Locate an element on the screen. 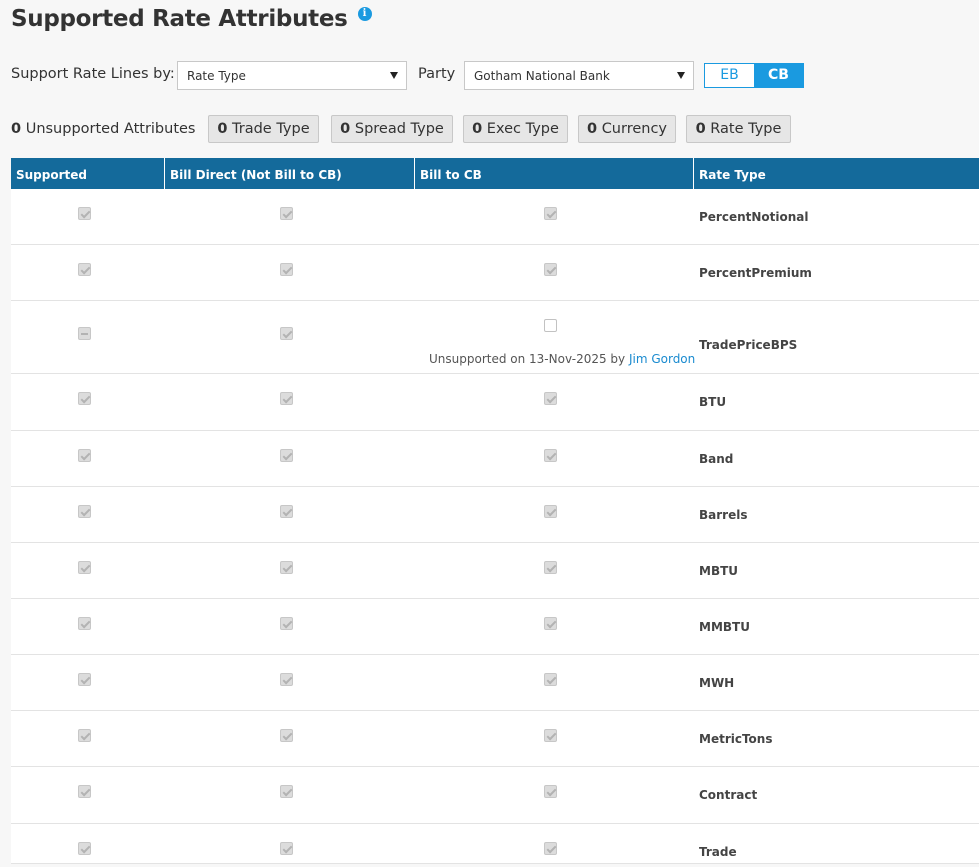  party-value: Gotham National Bank is located at coordinates (542, 75).